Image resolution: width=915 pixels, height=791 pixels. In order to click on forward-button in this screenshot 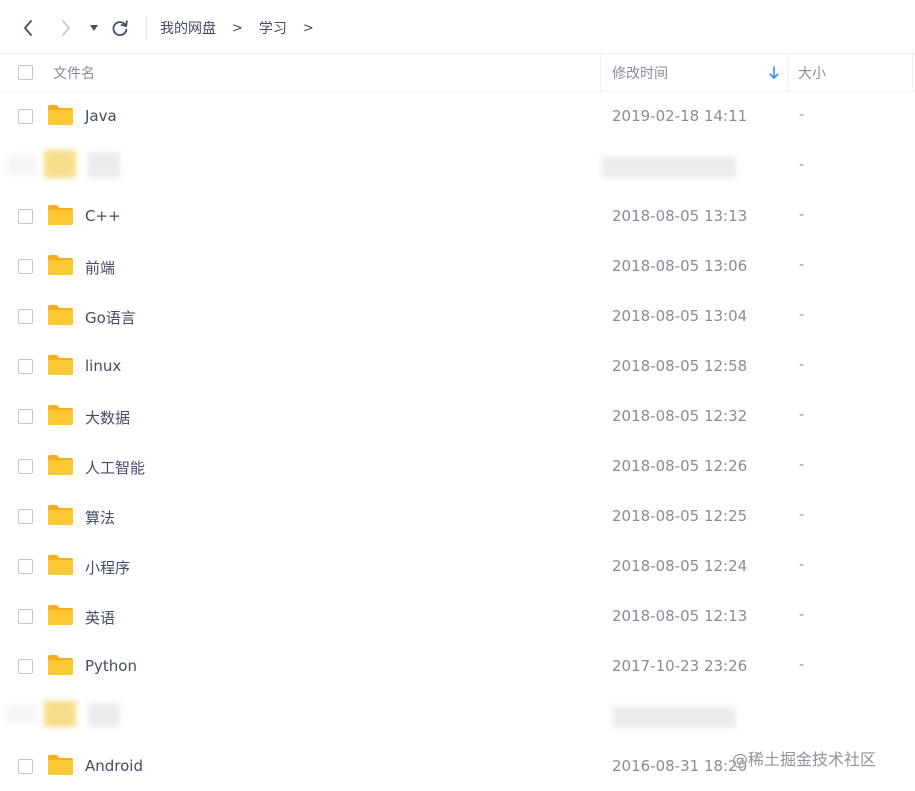, I will do `click(66, 28)`.